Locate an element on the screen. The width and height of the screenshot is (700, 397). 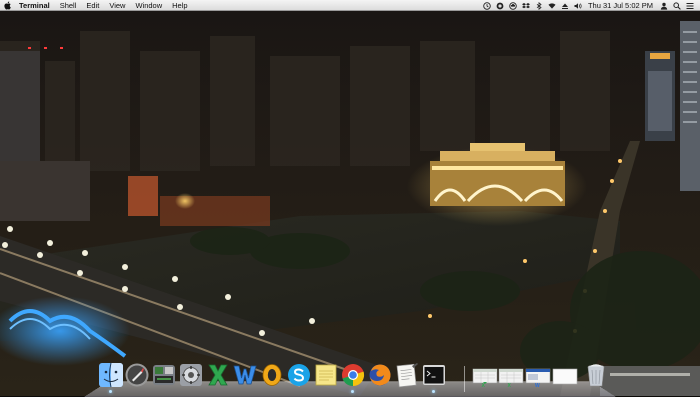
clock-sync-icon is located at coordinates (500, 6).